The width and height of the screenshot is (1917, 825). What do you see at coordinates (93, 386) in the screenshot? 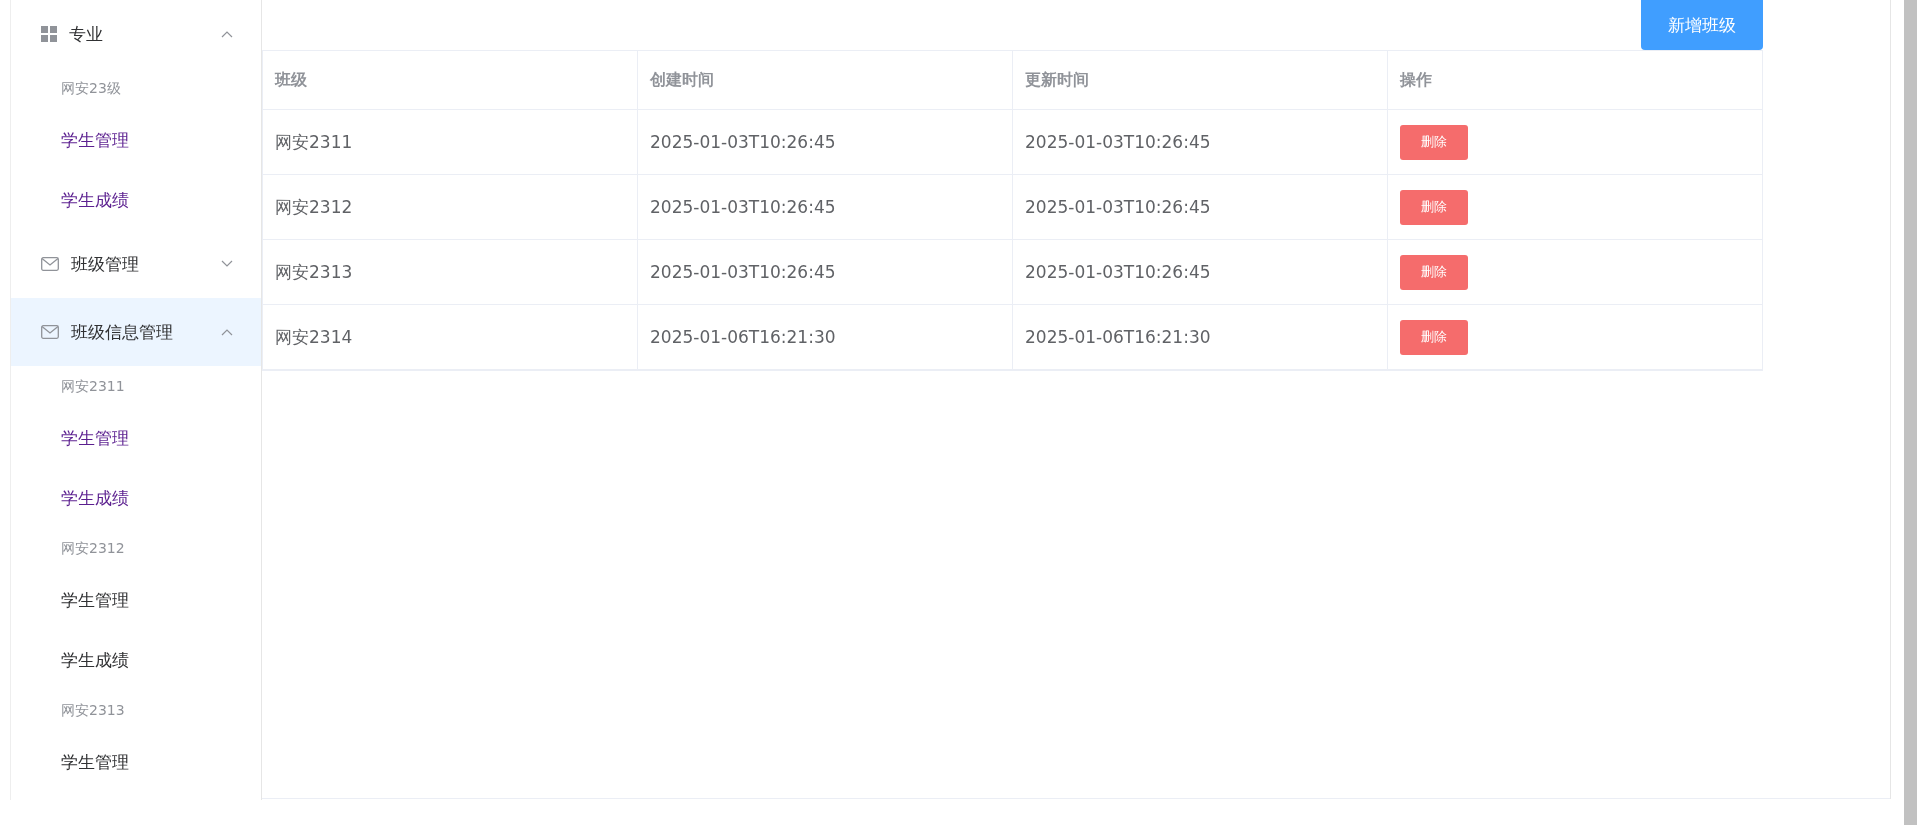
I see `group-title: 网安2311` at bounding box center [93, 386].